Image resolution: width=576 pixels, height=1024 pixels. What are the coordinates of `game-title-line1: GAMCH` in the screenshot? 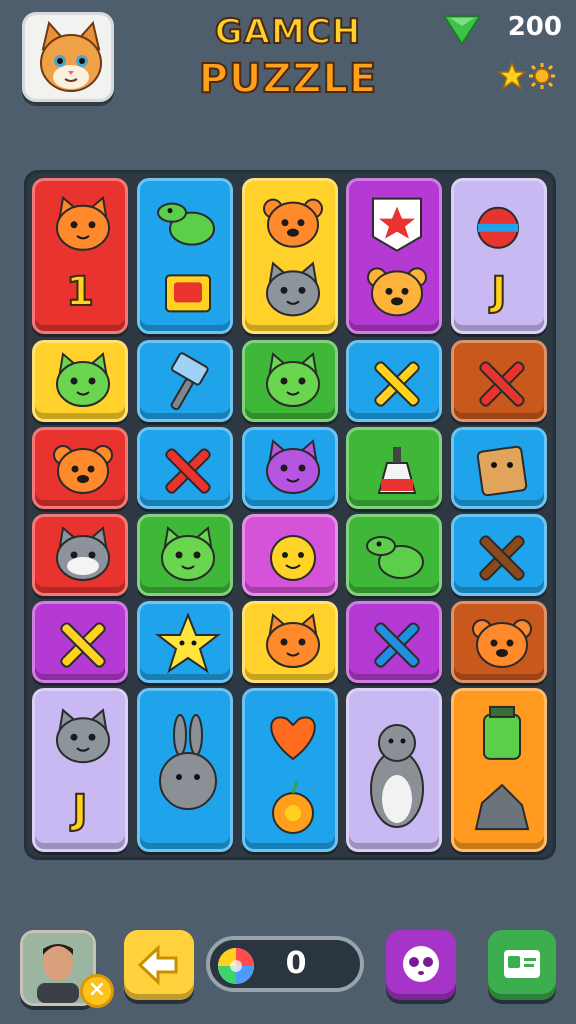 It's located at (288, 32).